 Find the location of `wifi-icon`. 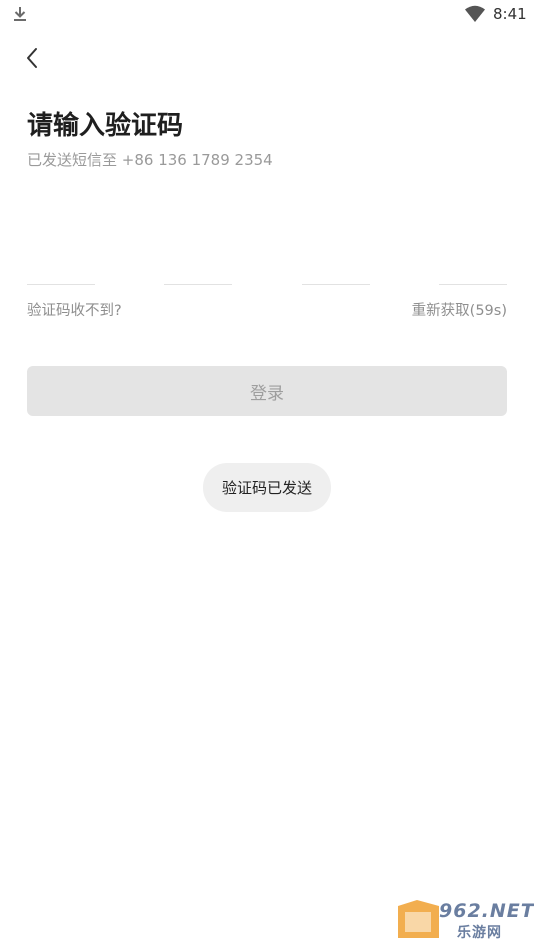

wifi-icon is located at coordinates (475, 13).